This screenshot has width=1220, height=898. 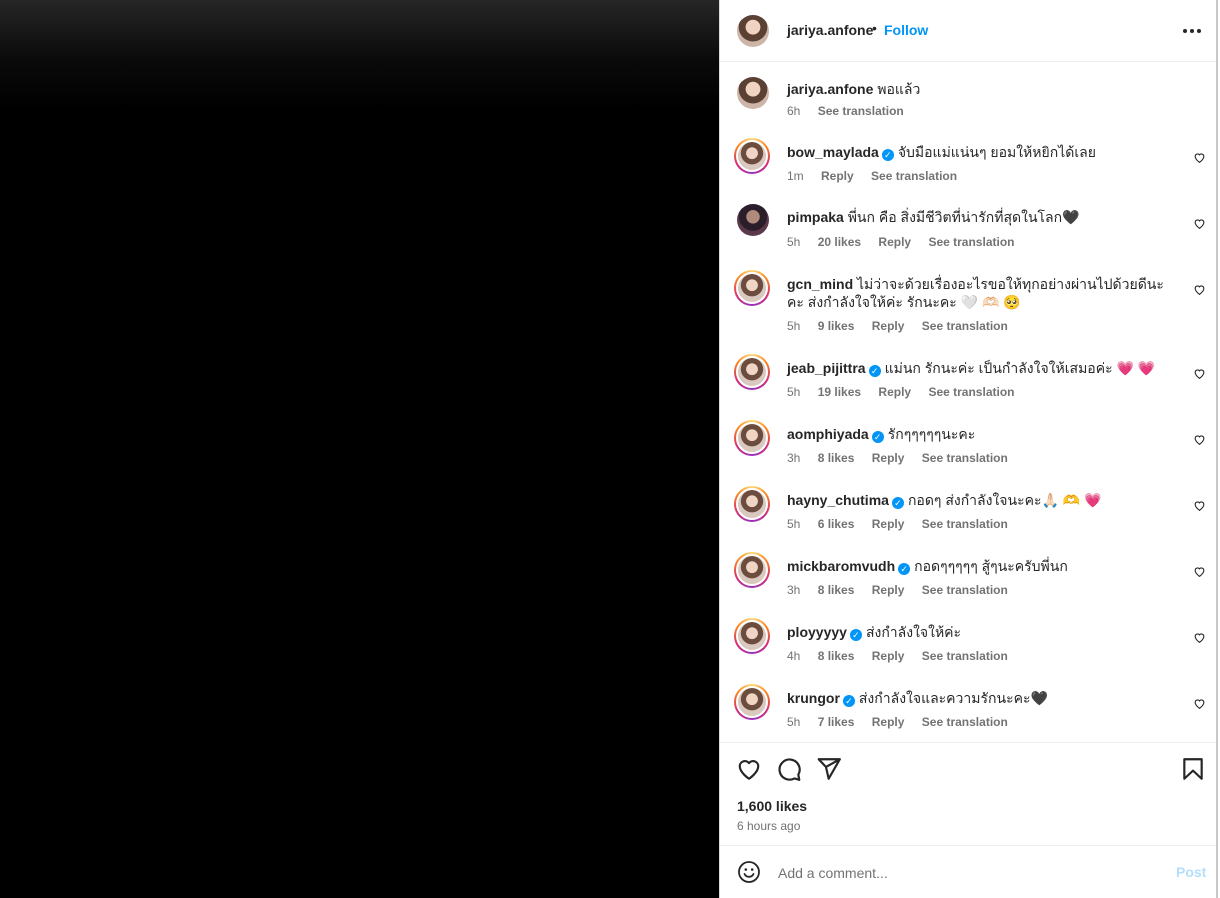 What do you see at coordinates (813, 698) in the screenshot?
I see `commenter-username: krungor` at bounding box center [813, 698].